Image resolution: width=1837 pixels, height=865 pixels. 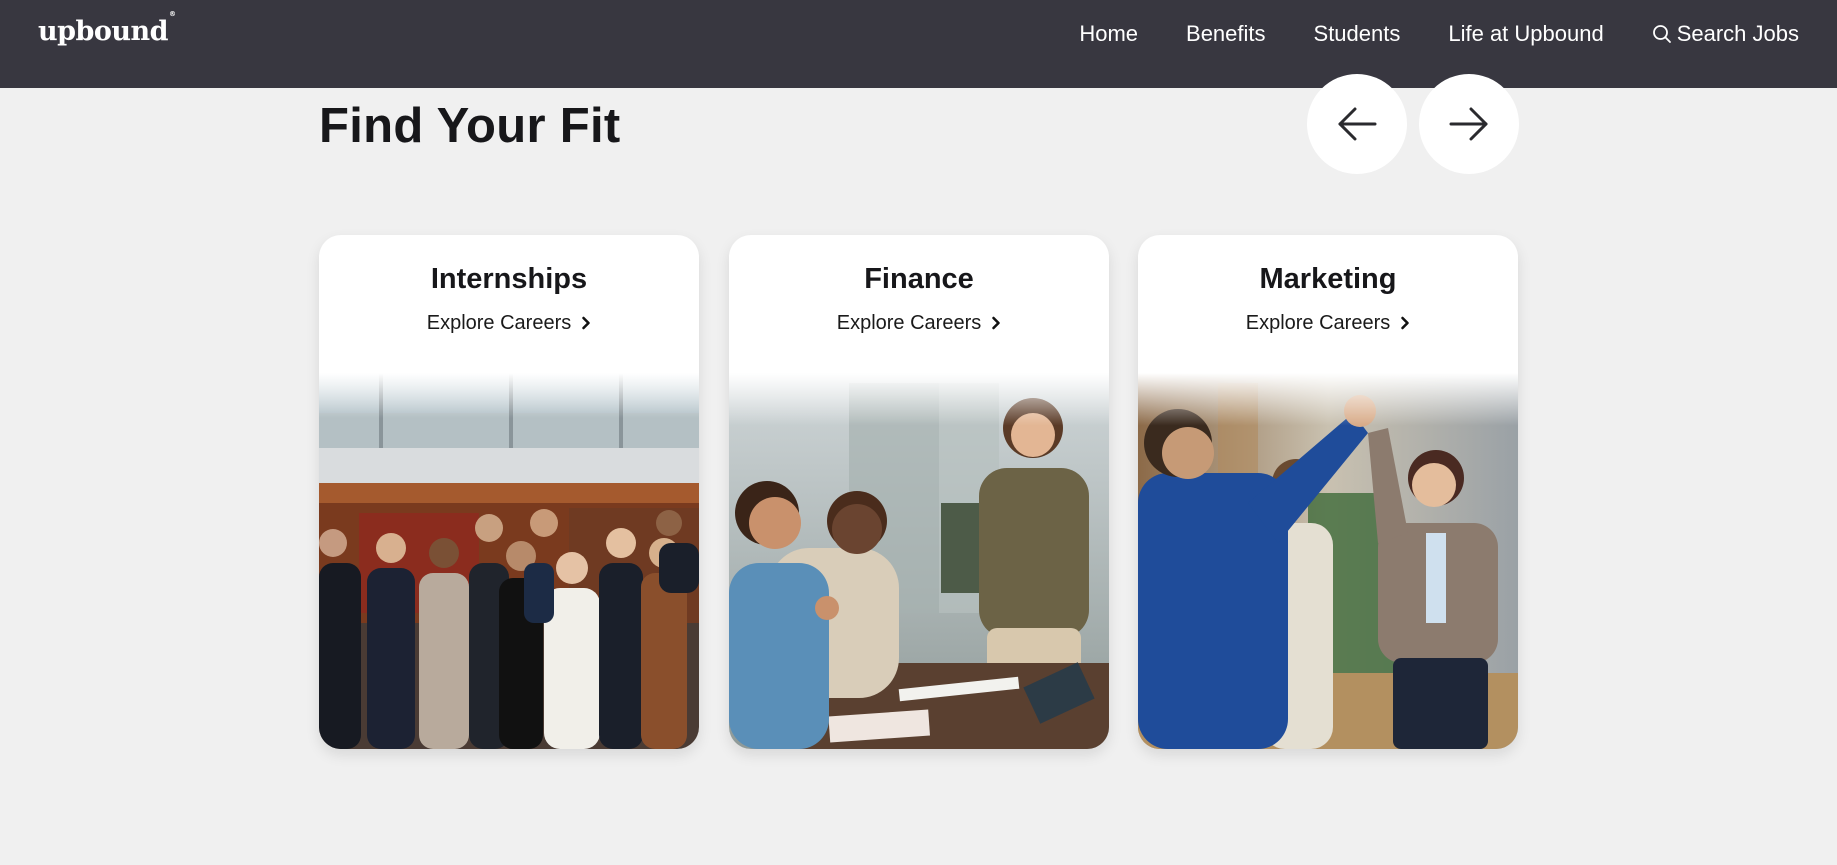 What do you see at coordinates (1328, 561) in the screenshot?
I see `high-five-photo` at bounding box center [1328, 561].